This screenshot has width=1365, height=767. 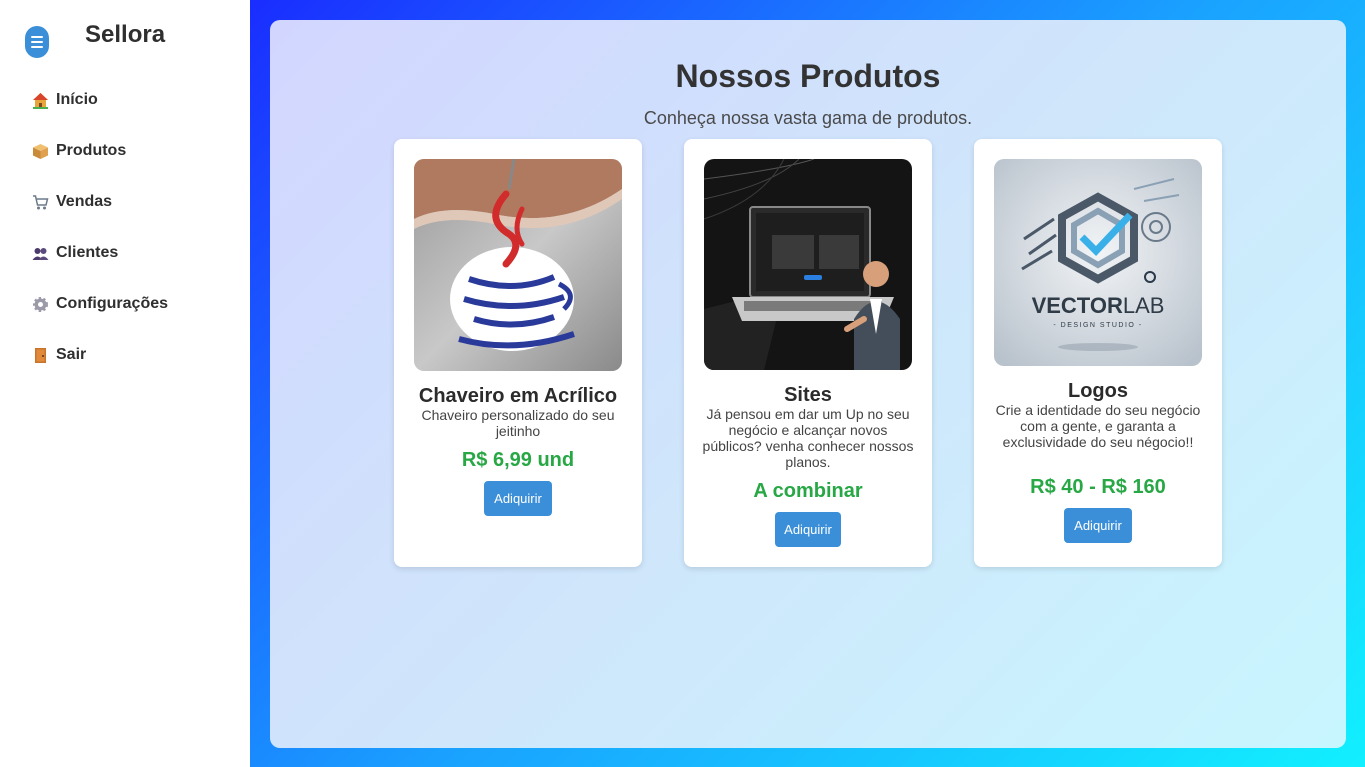 What do you see at coordinates (40, 355) in the screenshot?
I see `door-icon` at bounding box center [40, 355].